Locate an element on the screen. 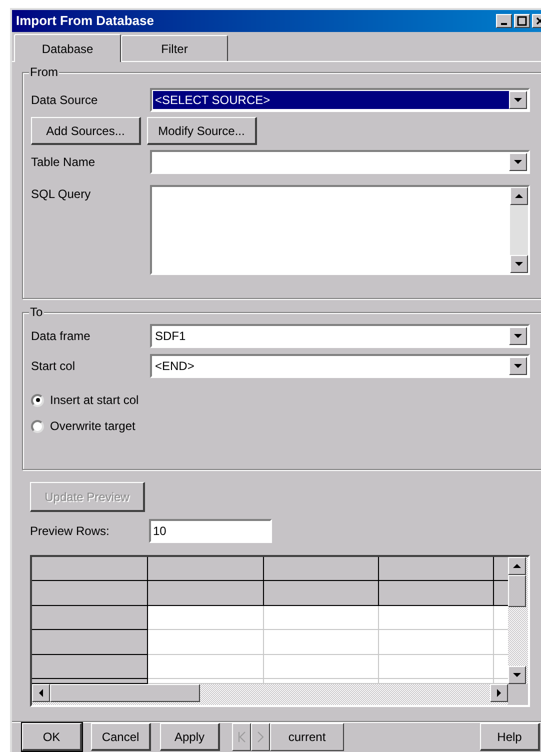  field-label: Data Source is located at coordinates (65, 100).